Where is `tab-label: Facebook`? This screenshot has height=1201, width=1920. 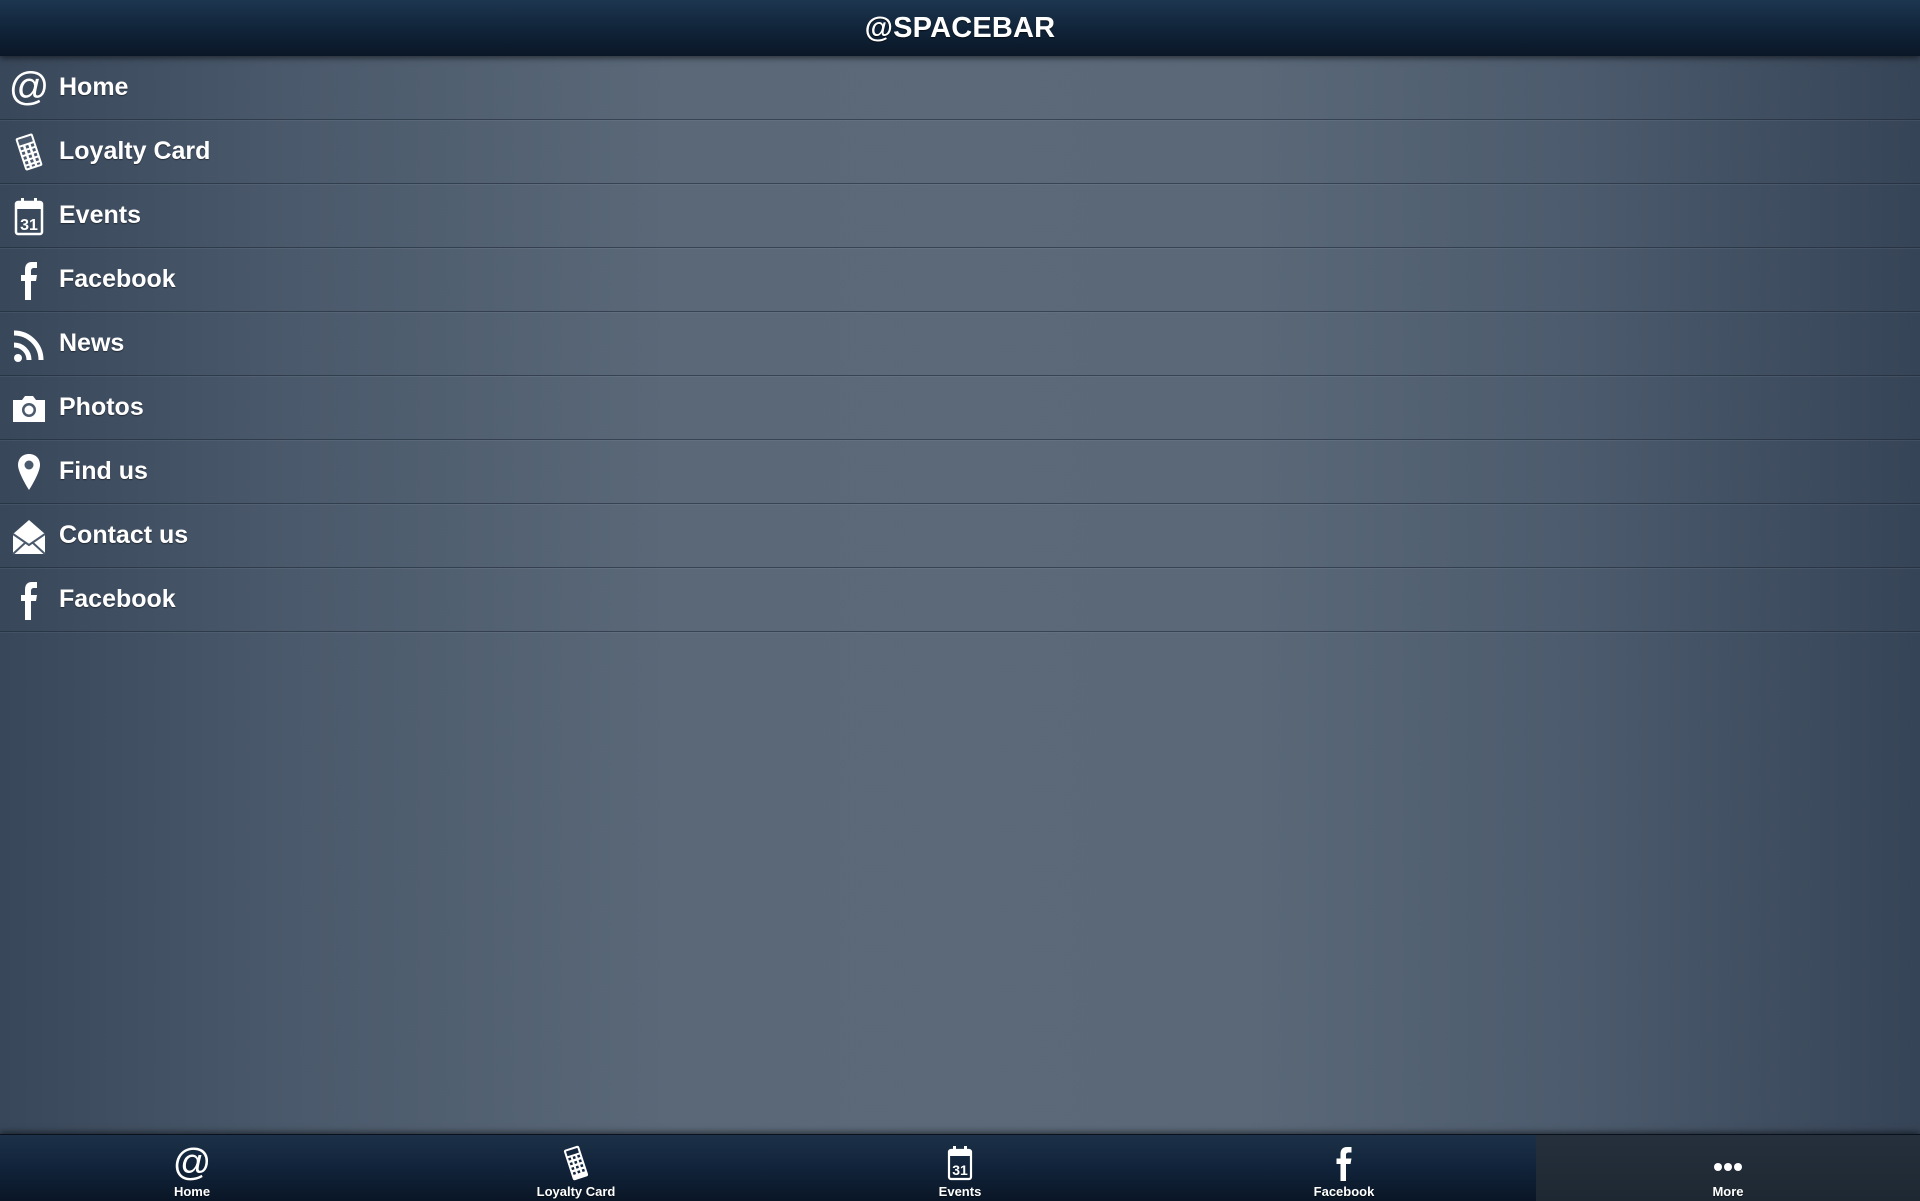
tab-label: Facebook is located at coordinates (1344, 1191).